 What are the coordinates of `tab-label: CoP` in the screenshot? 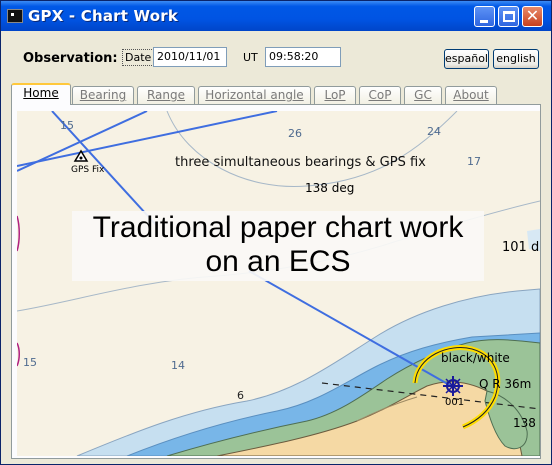 It's located at (380, 95).